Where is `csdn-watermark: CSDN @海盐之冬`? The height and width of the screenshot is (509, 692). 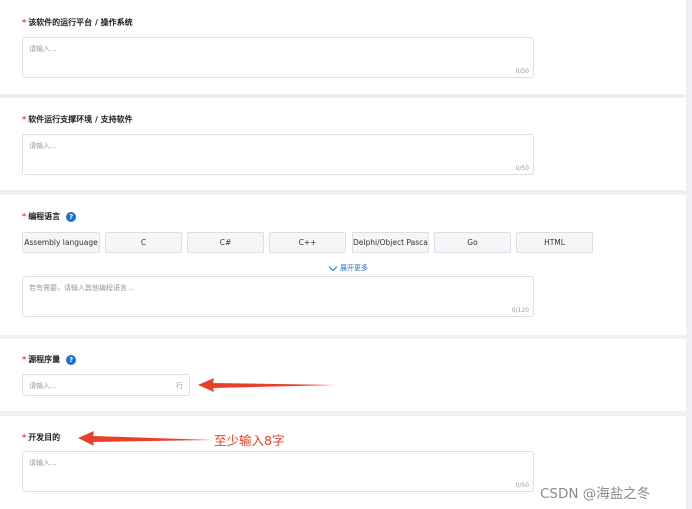
csdn-watermark: CSDN @海盐之冬 is located at coordinates (595, 494).